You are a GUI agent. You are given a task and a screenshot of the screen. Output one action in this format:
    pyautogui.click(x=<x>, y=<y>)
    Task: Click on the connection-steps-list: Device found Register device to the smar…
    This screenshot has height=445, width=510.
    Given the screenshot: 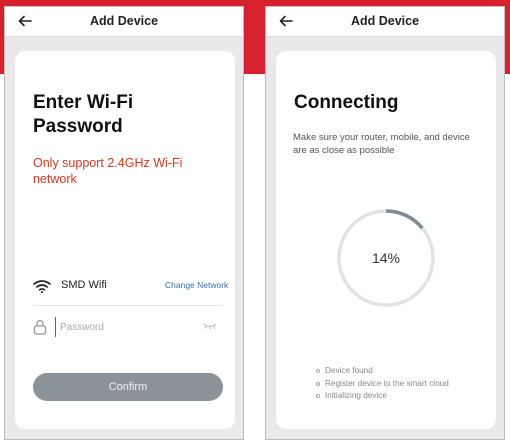 What is the action you would take?
    pyautogui.click(x=406, y=384)
    